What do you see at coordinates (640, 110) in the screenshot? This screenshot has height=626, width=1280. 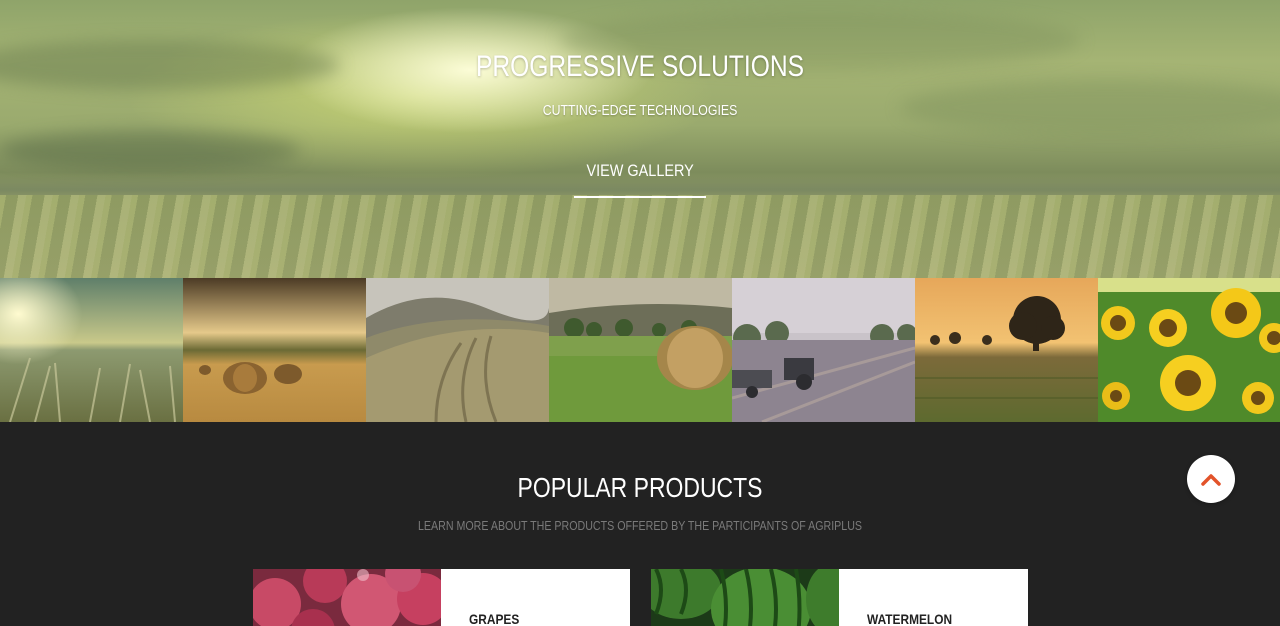 I see `hero-subtitle: CUTTING-EDGE TECHNOLOGIES` at bounding box center [640, 110].